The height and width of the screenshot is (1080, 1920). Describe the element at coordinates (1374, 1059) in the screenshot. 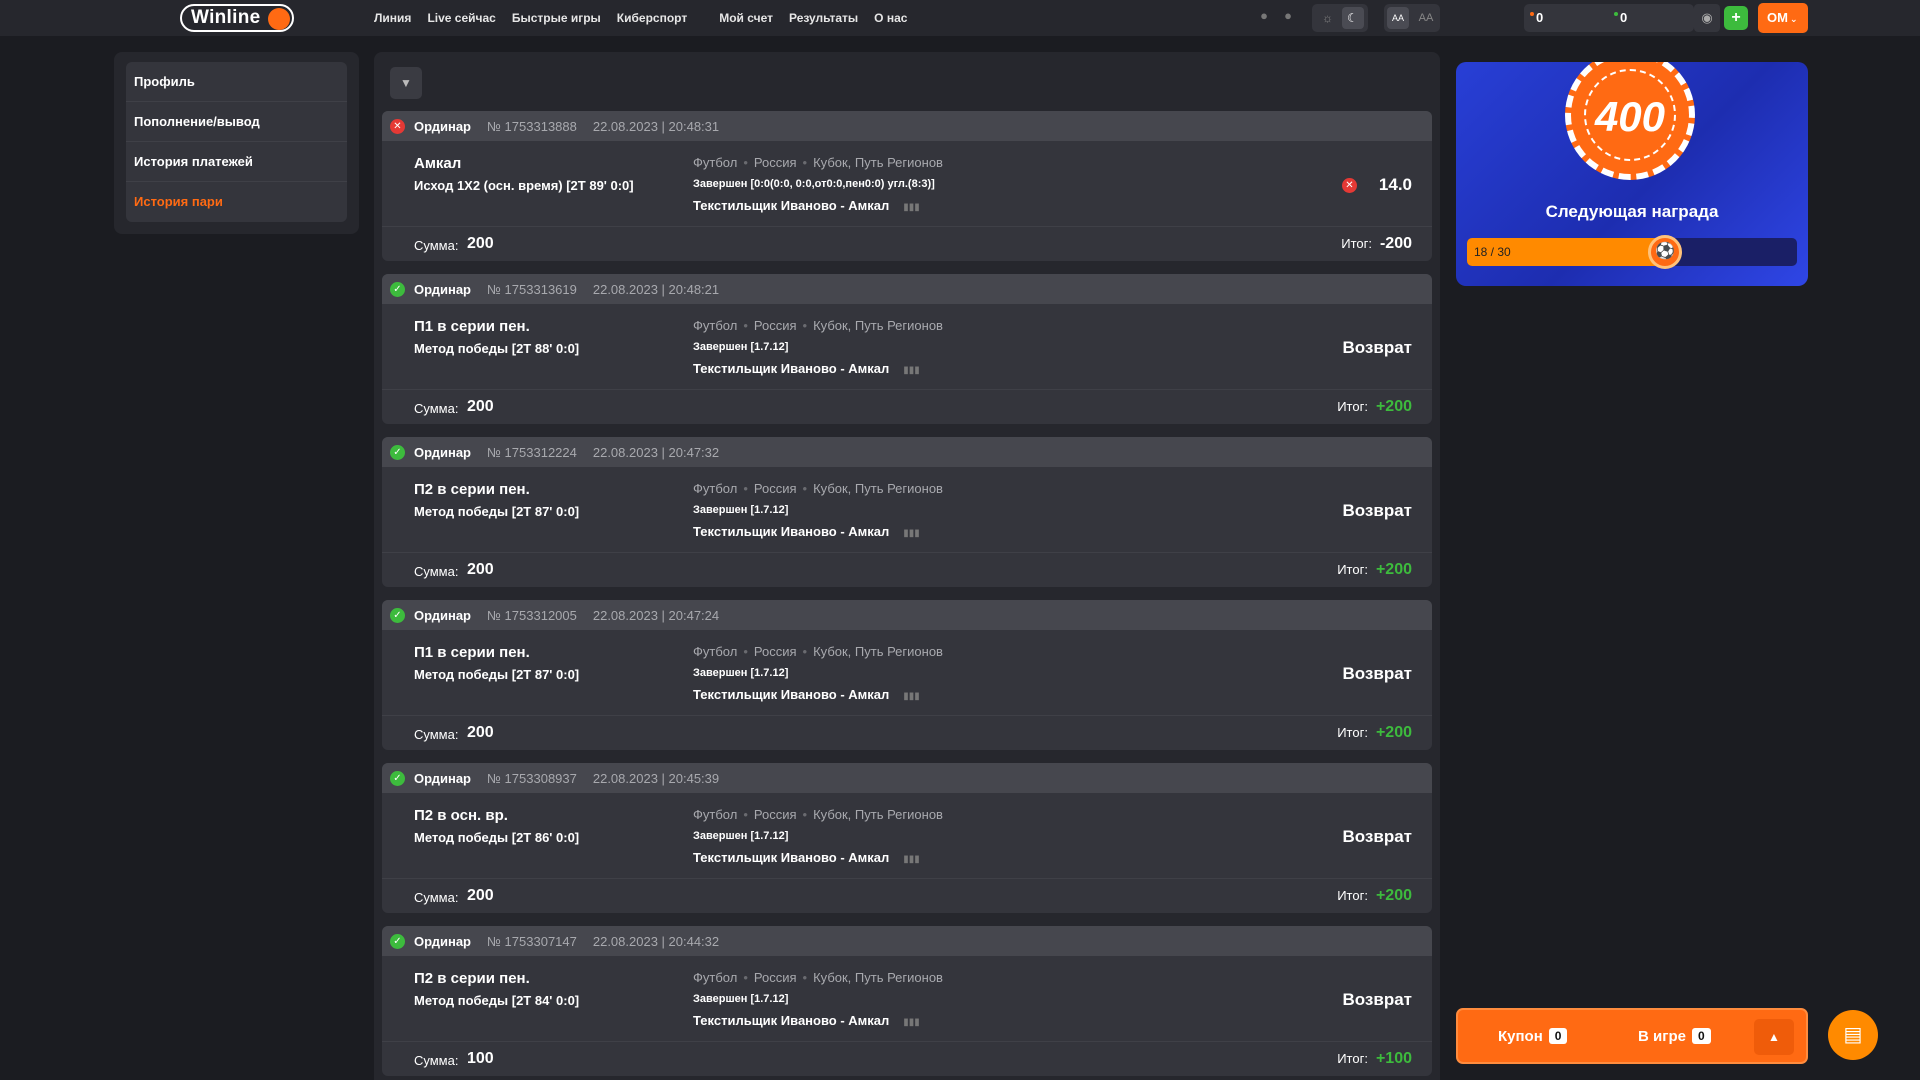

I see `bet-result: Итог: +100` at that location.